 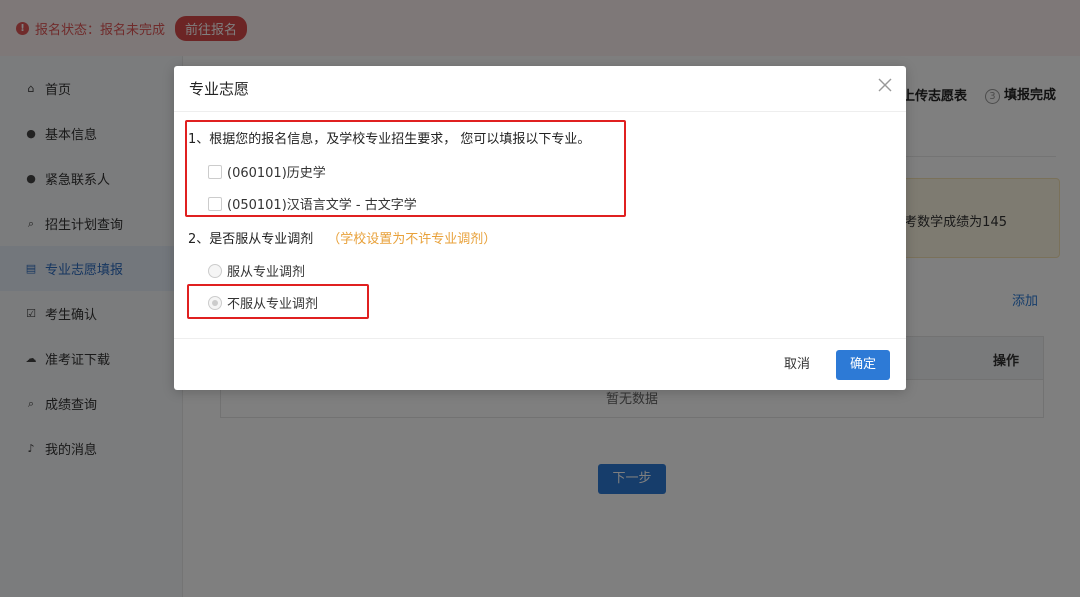 What do you see at coordinates (215, 270) in the screenshot?
I see `radio-button` at bounding box center [215, 270].